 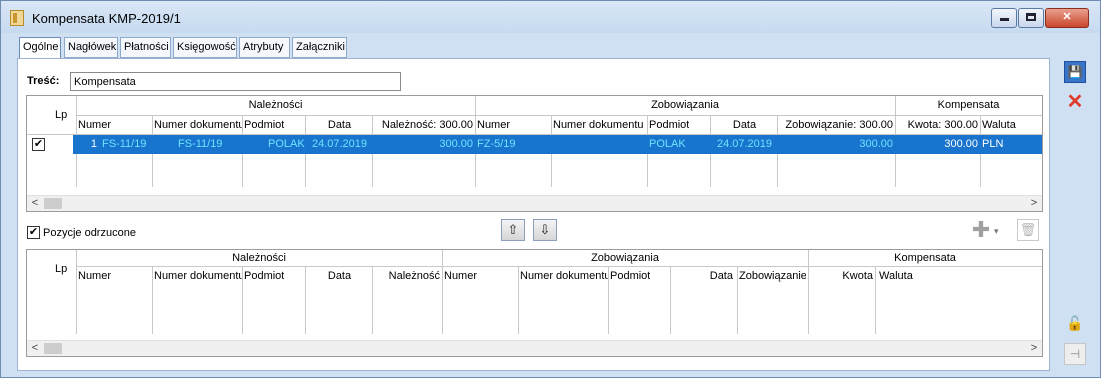 What do you see at coordinates (407, 276) in the screenshot?
I see `col2-naleznosc: Należność` at bounding box center [407, 276].